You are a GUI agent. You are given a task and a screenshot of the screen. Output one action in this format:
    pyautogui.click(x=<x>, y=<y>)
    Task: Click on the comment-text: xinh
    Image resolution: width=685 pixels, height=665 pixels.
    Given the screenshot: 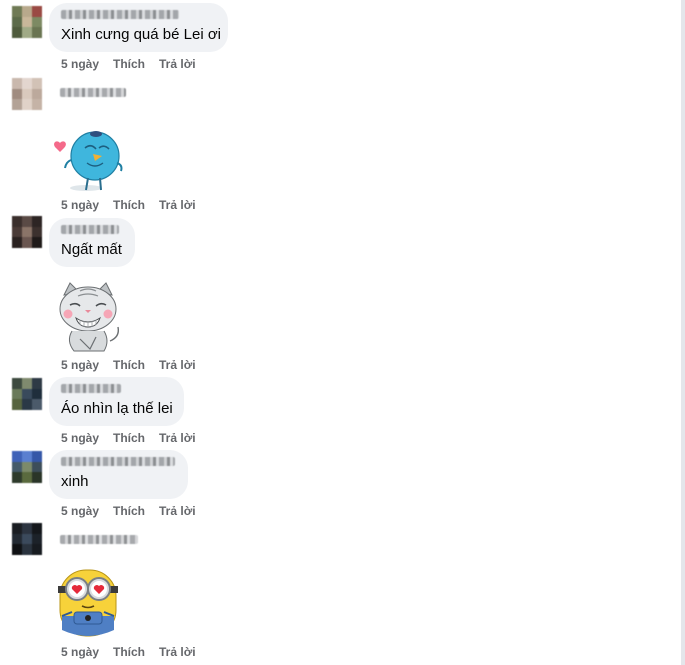 What is the action you would take?
    pyautogui.click(x=75, y=481)
    